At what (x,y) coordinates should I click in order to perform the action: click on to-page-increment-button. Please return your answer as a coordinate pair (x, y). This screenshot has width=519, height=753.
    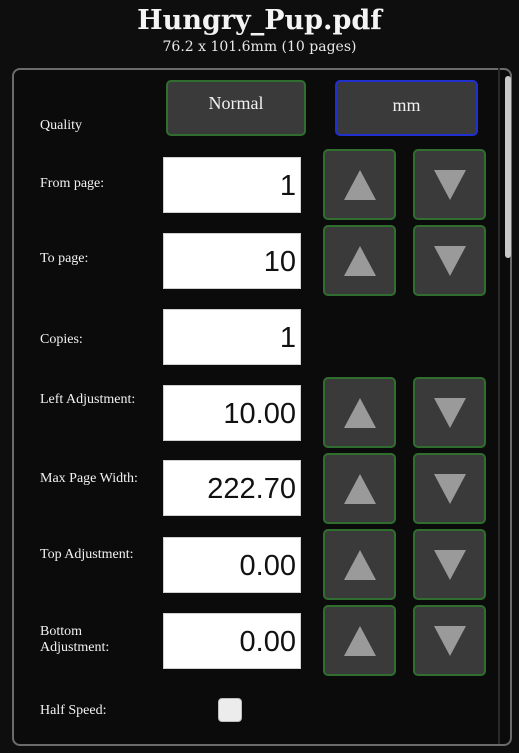
    Looking at the image, I should click on (359, 260).